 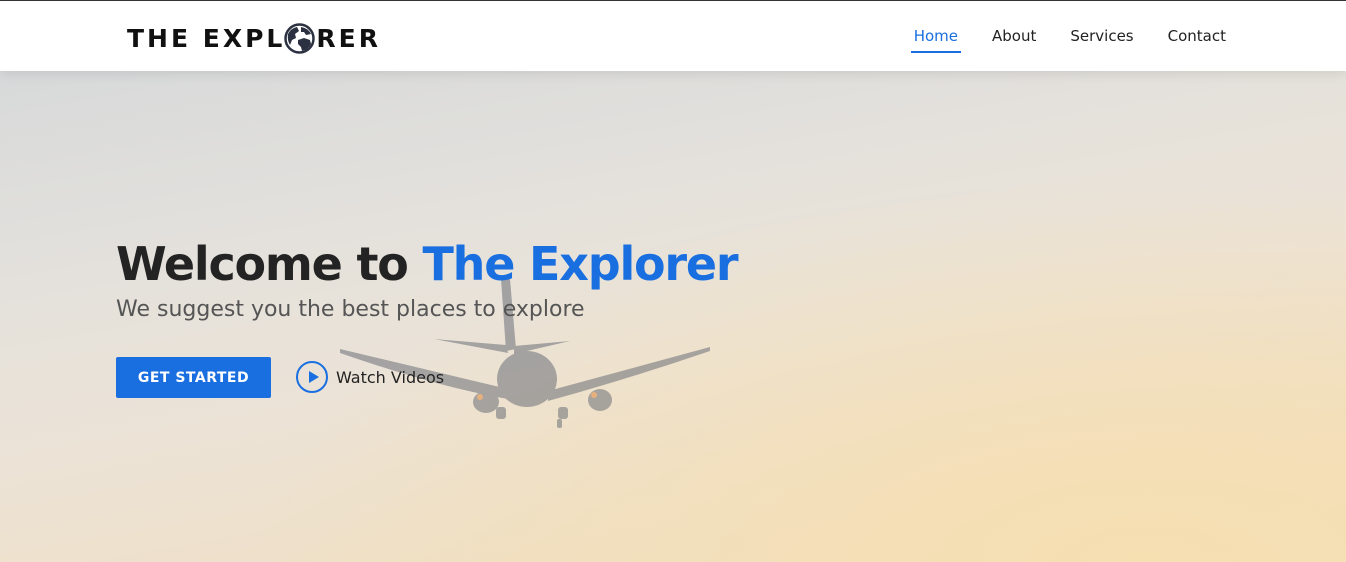 What do you see at coordinates (269, 264) in the screenshot?
I see `hero-headline-prefix: Welcome to` at bounding box center [269, 264].